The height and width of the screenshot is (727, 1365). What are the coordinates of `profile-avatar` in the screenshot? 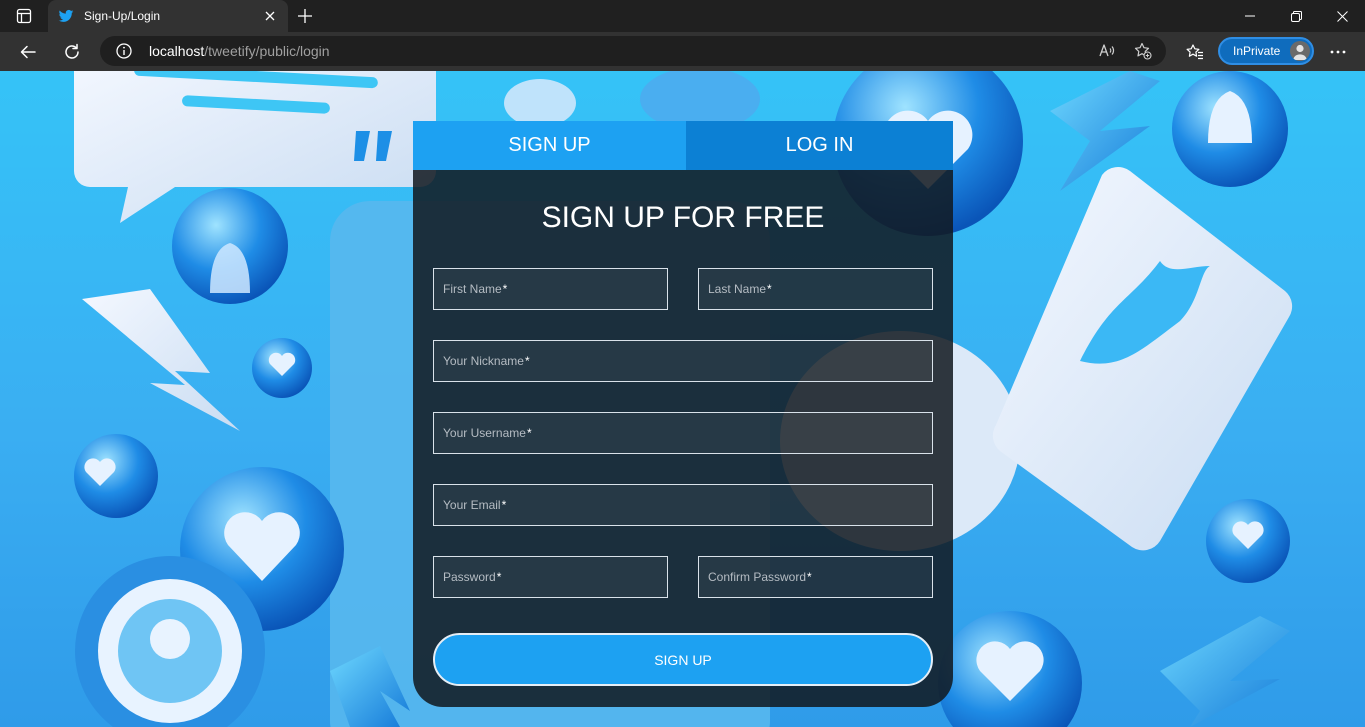 It's located at (1300, 51).